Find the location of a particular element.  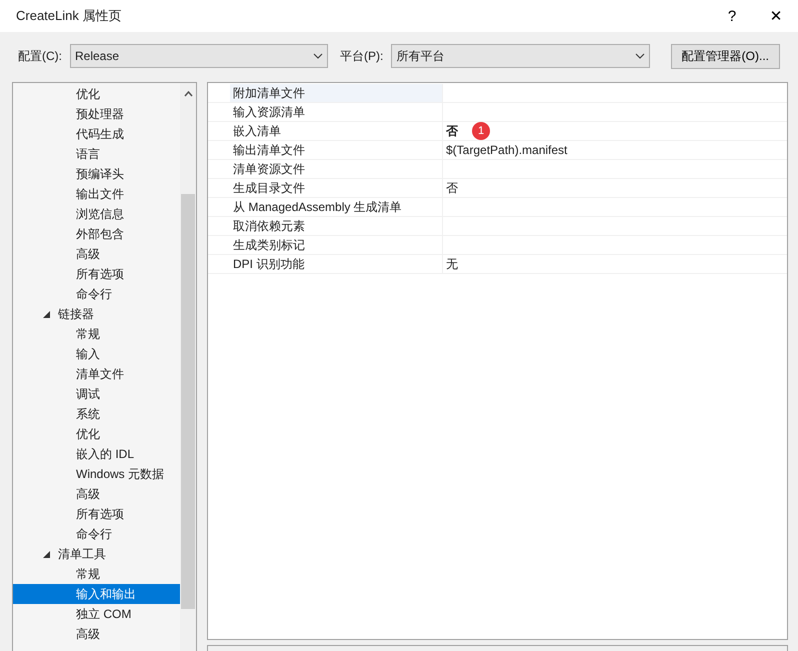

tree-item: 清单工具 is located at coordinates (96, 554).